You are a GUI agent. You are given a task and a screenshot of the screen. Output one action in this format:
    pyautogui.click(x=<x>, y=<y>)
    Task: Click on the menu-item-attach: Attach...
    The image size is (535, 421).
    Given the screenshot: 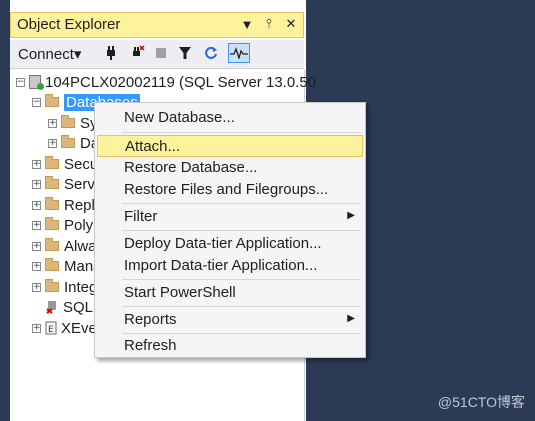 What is the action you would take?
    pyautogui.click(x=230, y=146)
    